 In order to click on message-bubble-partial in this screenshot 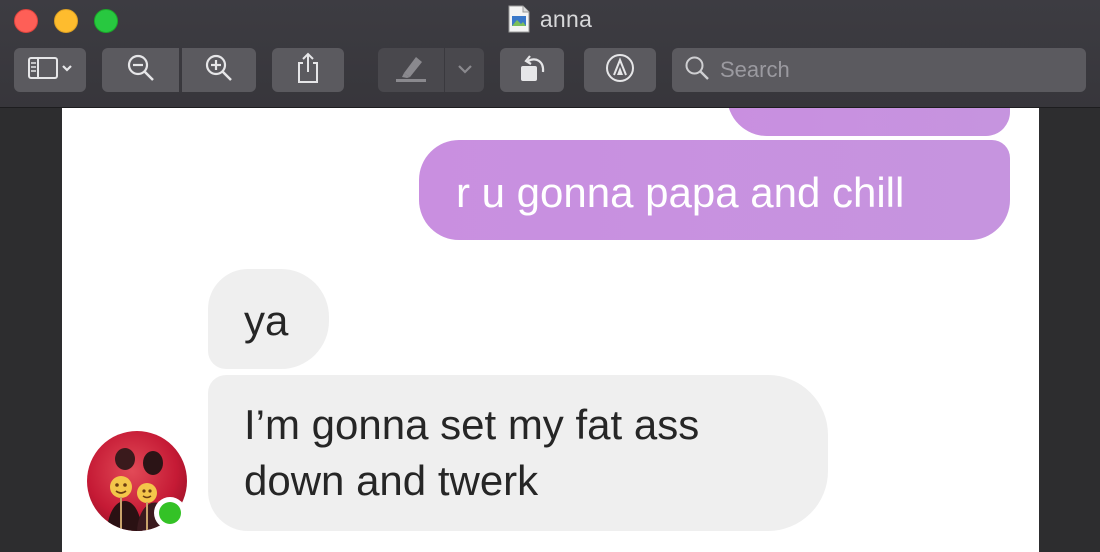, I will do `click(868, 122)`.